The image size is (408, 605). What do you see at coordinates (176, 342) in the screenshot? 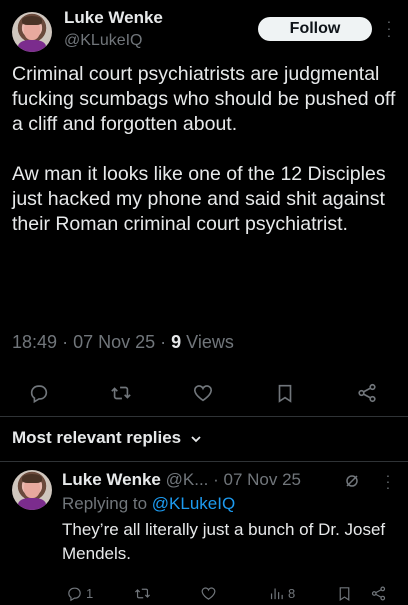
I see `views-count: 9` at bounding box center [176, 342].